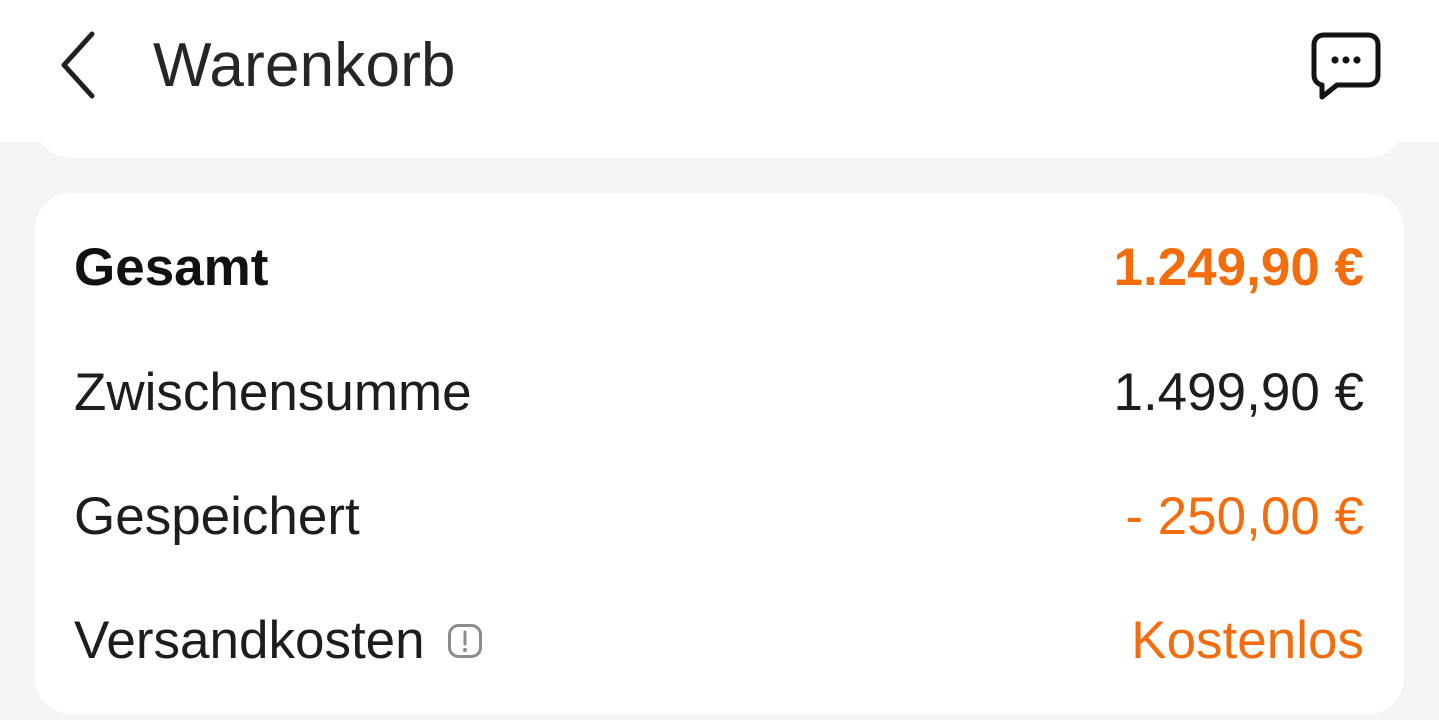  I want to click on savings-value: - 250,00 €, so click(1244, 516).